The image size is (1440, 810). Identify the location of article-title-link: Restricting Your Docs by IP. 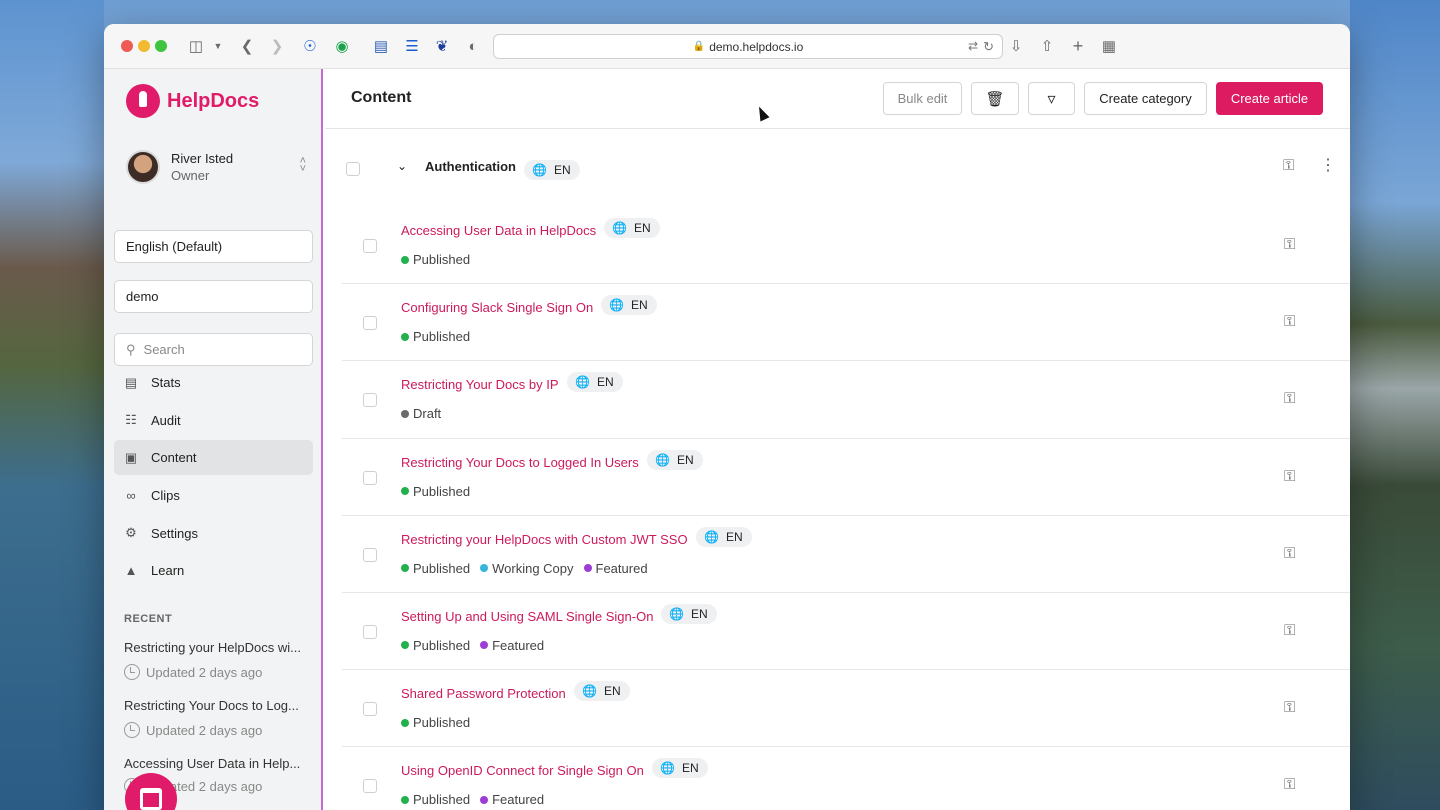
(480, 384).